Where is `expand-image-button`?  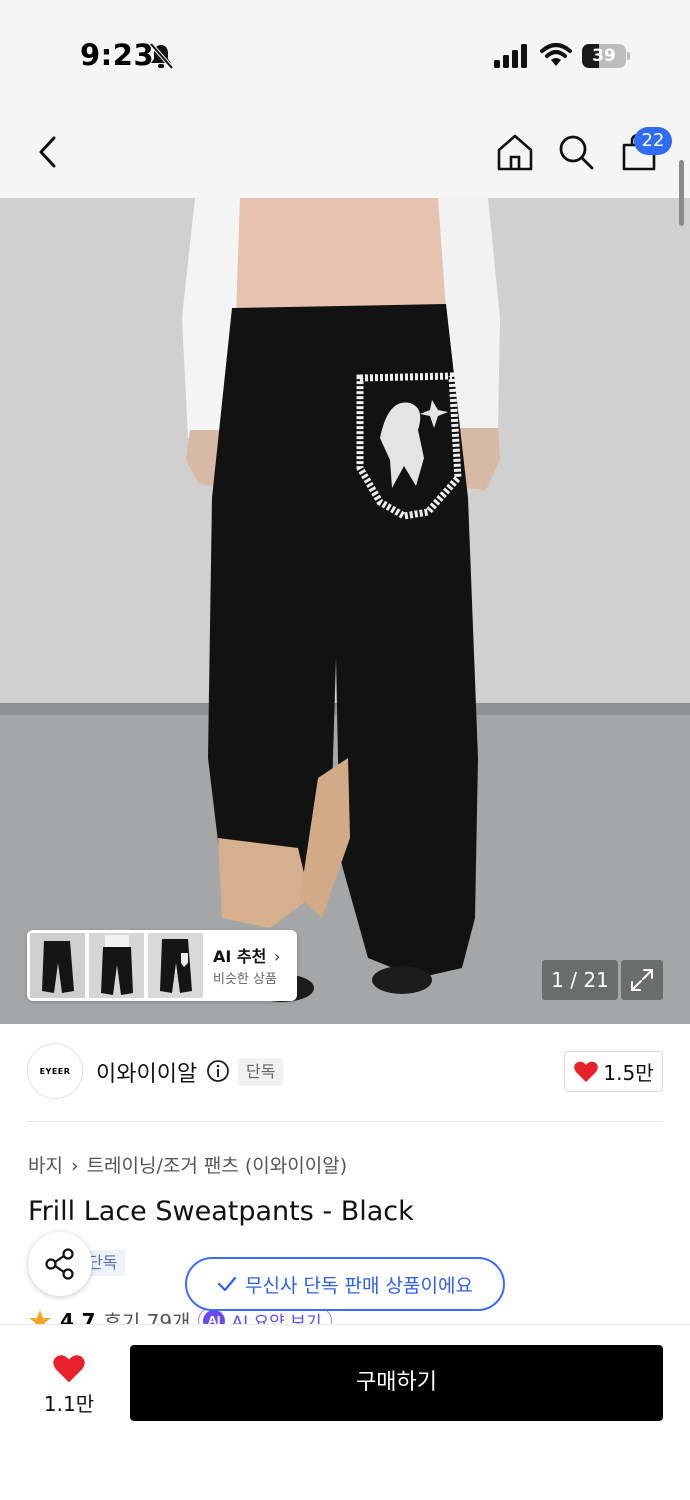 expand-image-button is located at coordinates (642, 980).